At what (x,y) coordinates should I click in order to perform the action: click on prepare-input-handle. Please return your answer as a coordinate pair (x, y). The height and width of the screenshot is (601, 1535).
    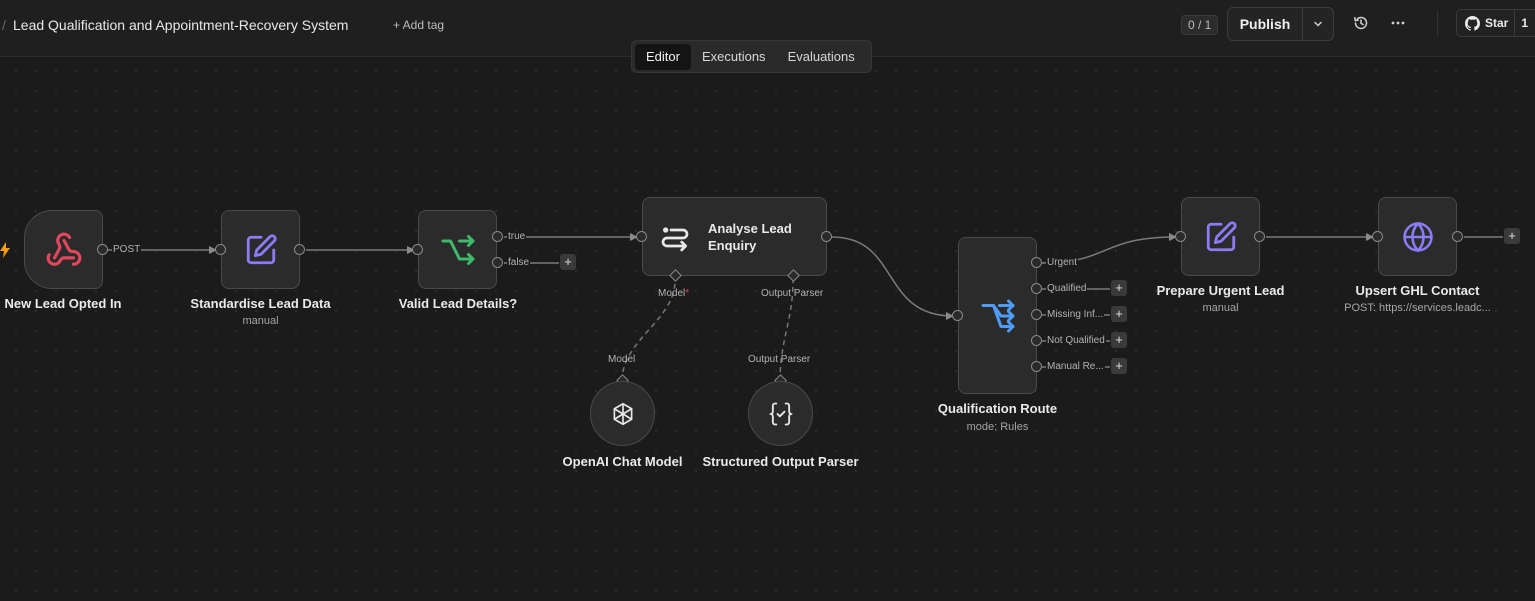
    Looking at the image, I should click on (1180, 236).